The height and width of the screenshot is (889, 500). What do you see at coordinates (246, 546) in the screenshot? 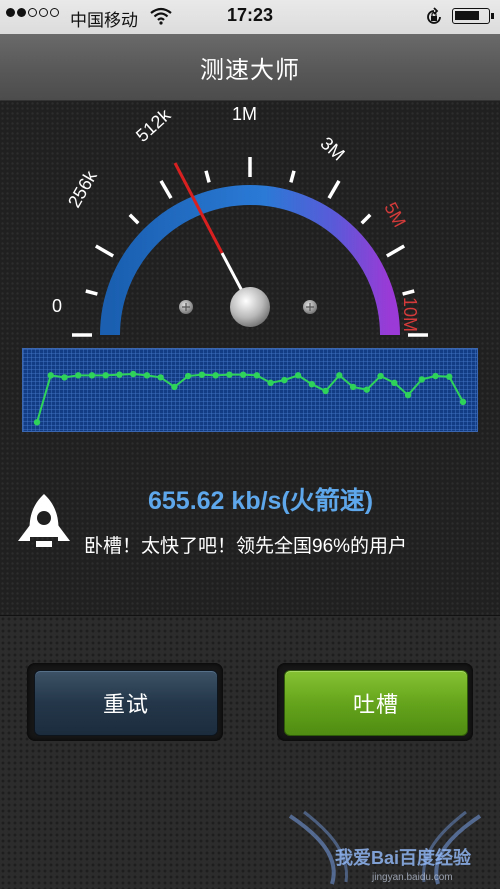
I see `result-message: 卧槽！太快了吧！领先全国96%的用户` at bounding box center [246, 546].